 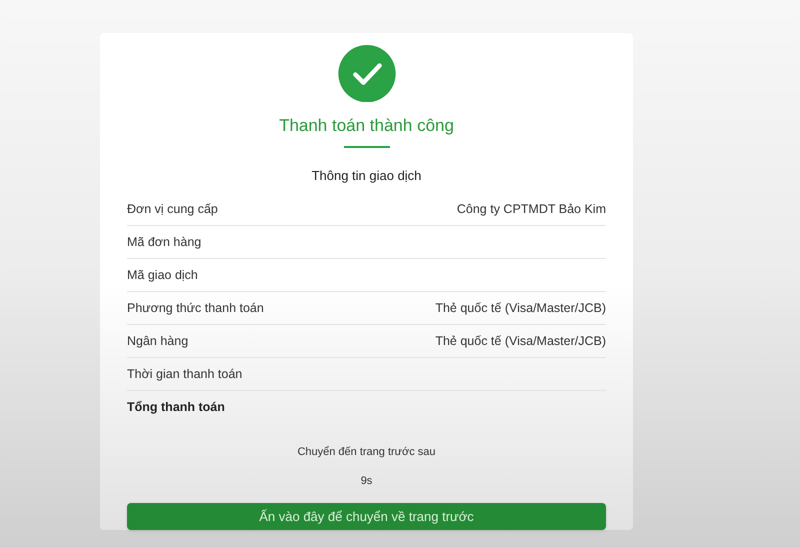 I want to click on row-label: Mã đơn hàng, so click(x=164, y=242).